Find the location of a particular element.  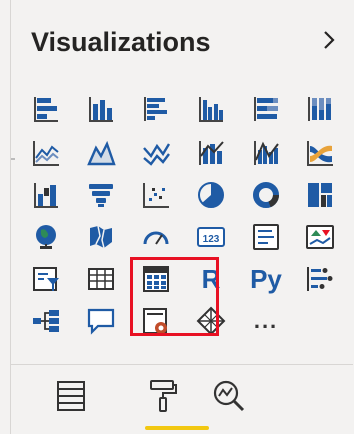

line-chart-icon is located at coordinates (46, 153).